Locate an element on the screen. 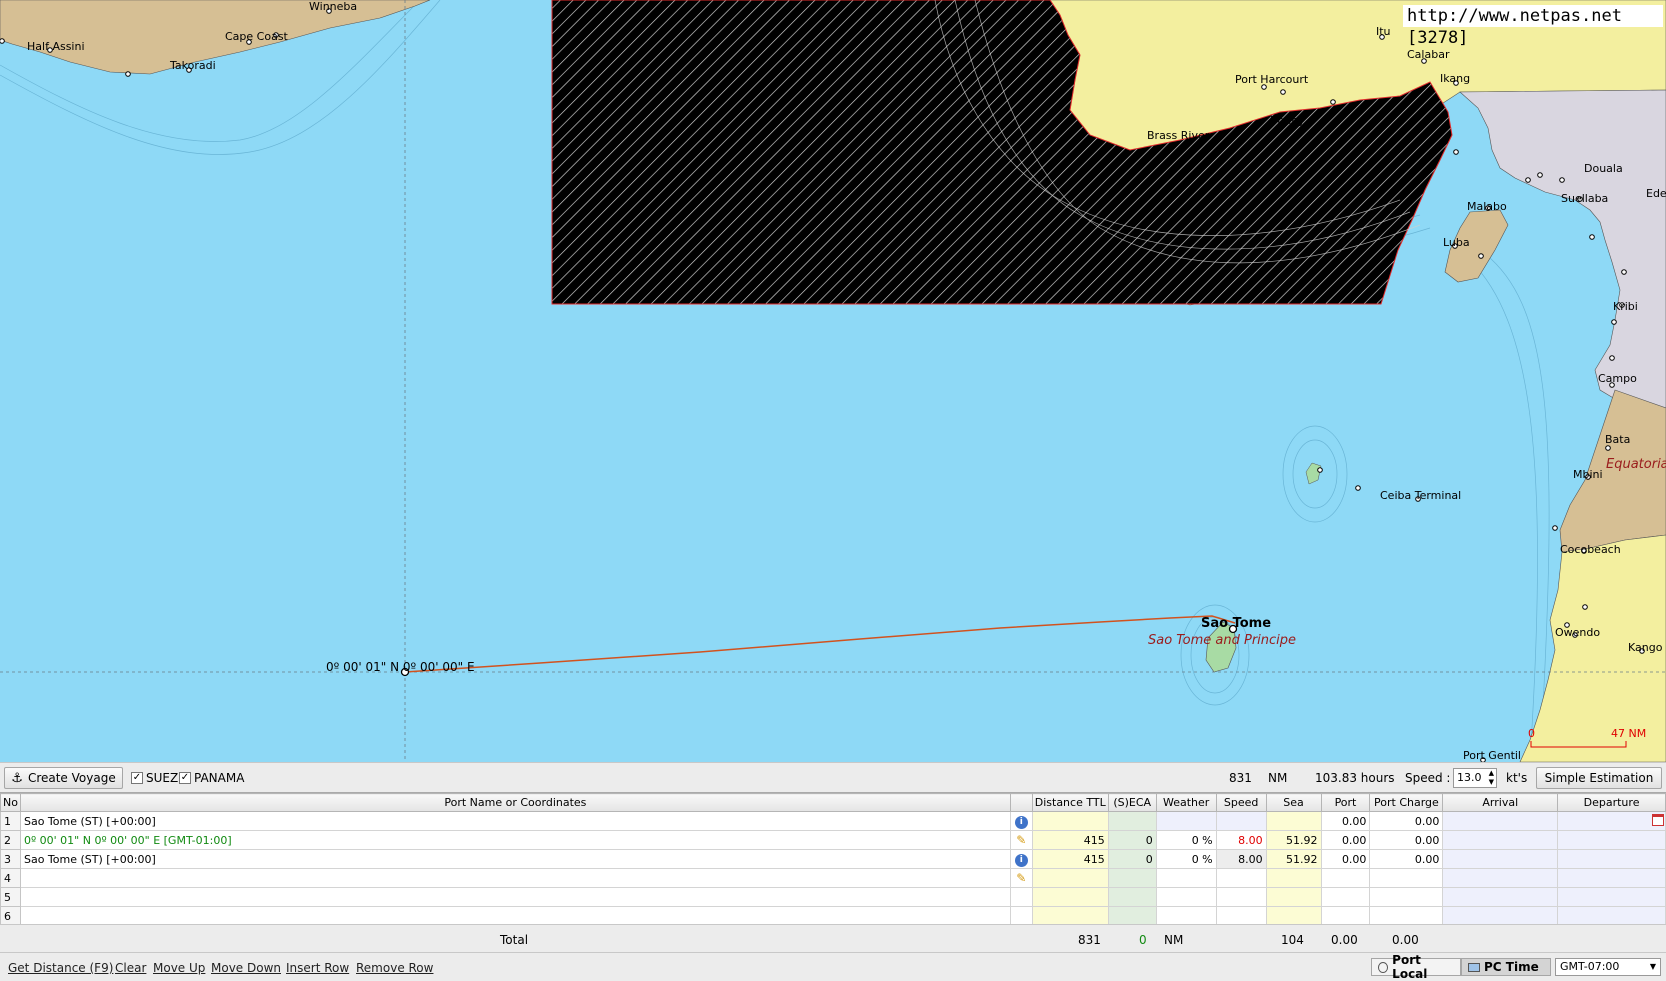  table-row: 6 is located at coordinates (833, 916).